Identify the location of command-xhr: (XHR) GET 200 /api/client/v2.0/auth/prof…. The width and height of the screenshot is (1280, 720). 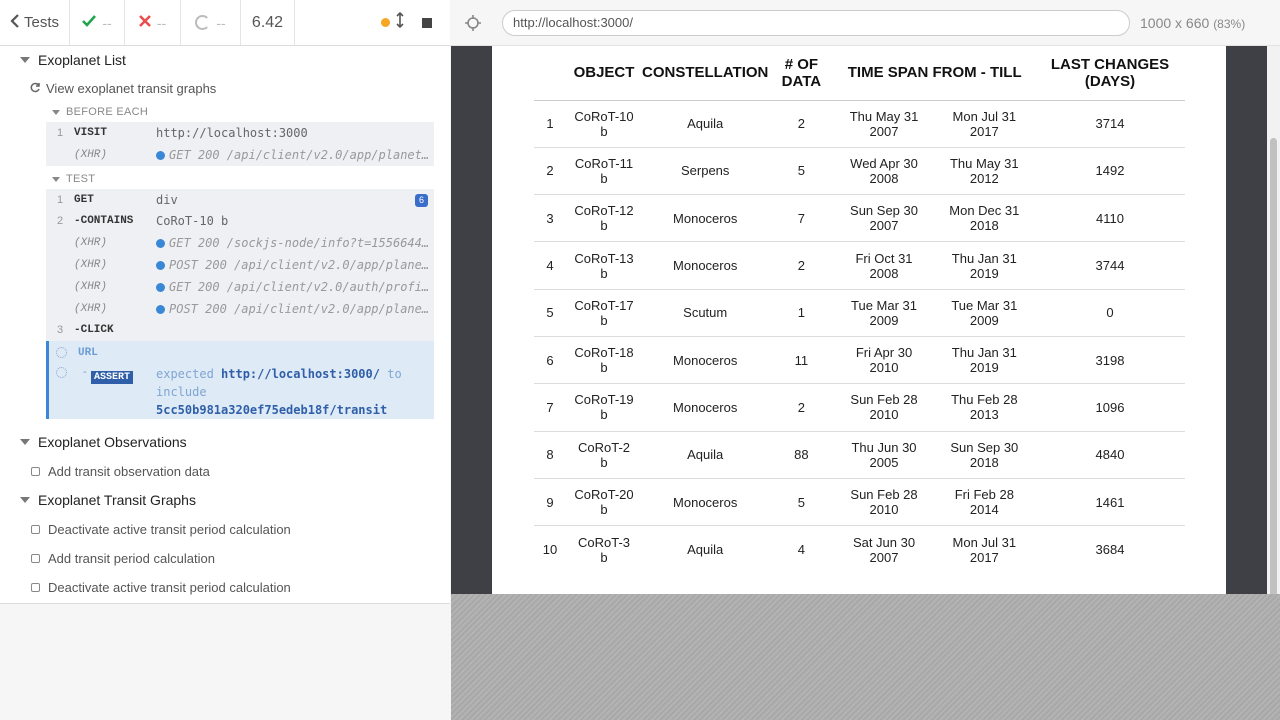
(240, 287).